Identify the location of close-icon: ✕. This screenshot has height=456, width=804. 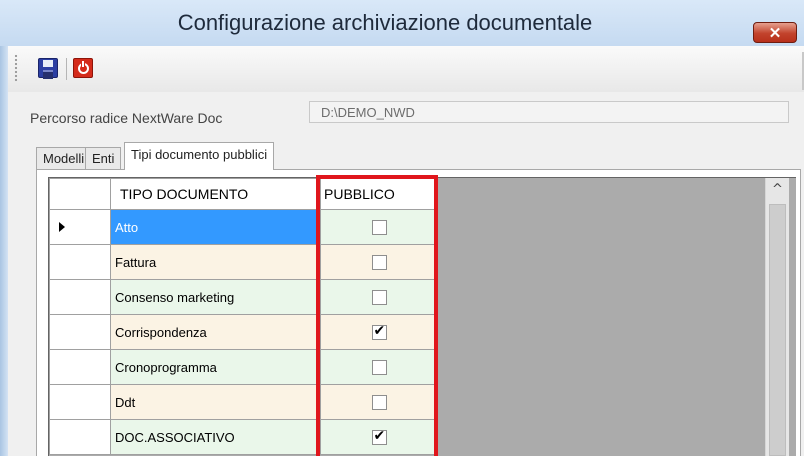
(775, 33).